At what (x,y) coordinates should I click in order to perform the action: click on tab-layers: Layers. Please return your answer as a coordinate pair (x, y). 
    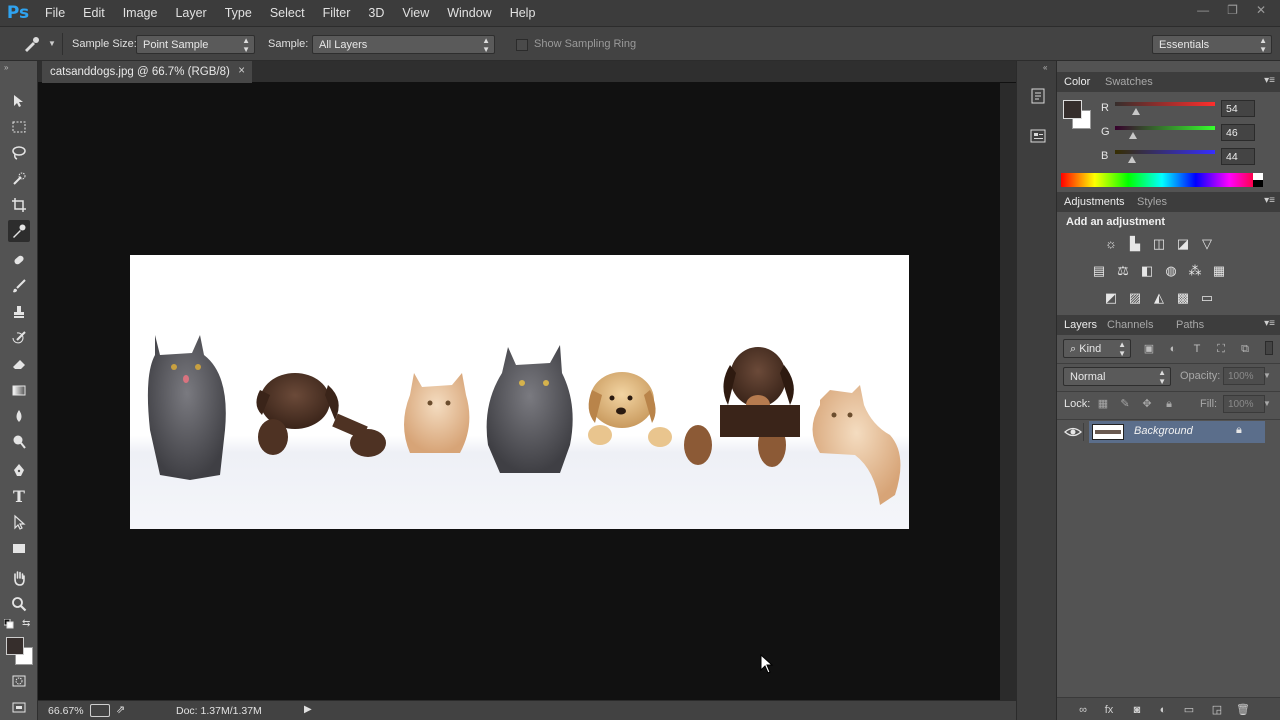
    Looking at the image, I should click on (1080, 325).